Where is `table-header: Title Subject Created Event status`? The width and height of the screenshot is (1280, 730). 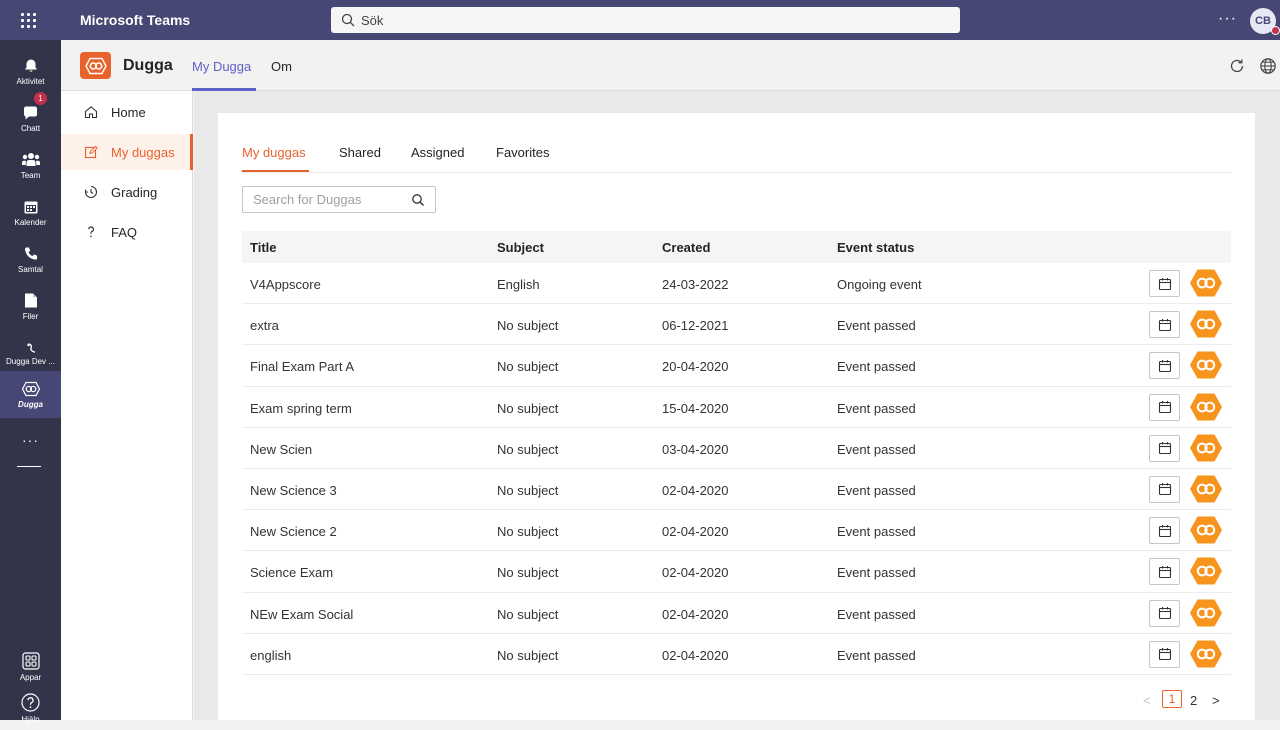 table-header: Title Subject Created Event status is located at coordinates (736, 247).